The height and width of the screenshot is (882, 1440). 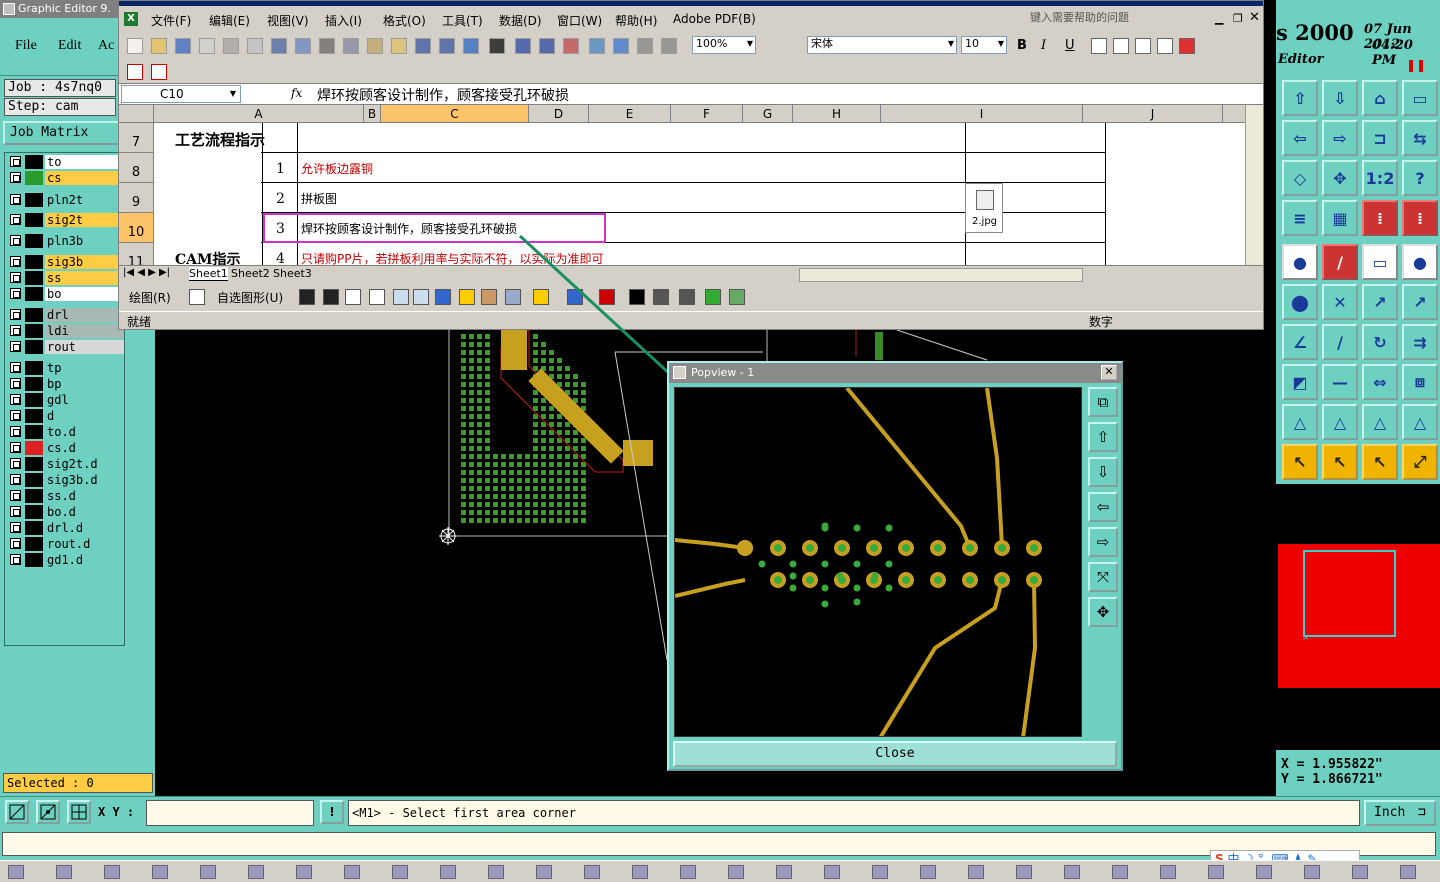 I want to click on open-icon, so click(x=159, y=46).